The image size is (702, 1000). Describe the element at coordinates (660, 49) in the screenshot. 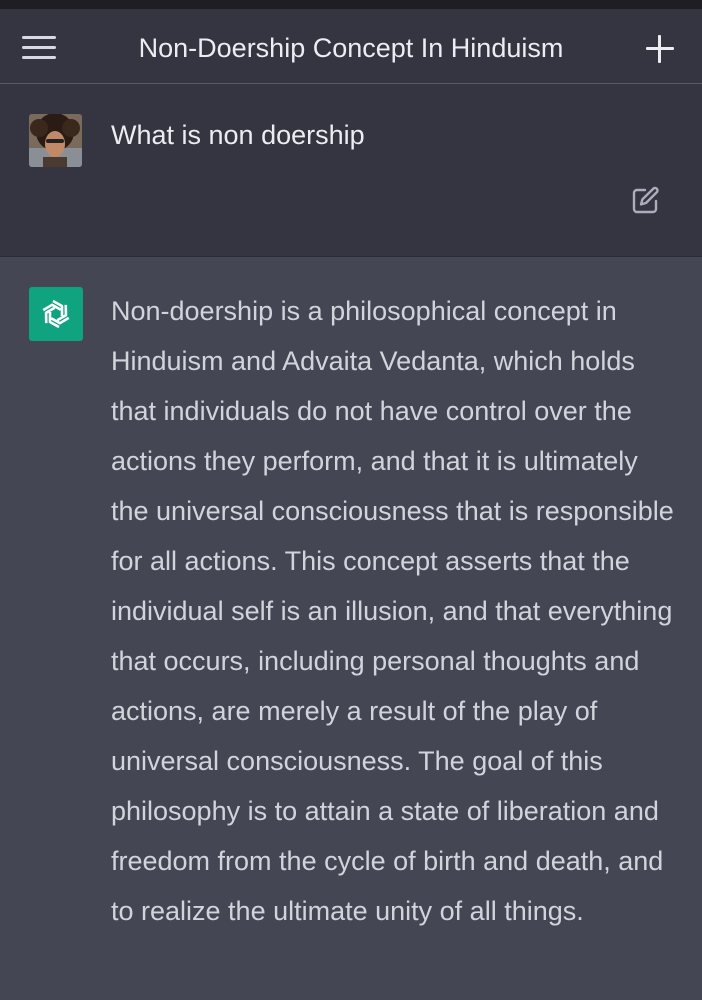

I see `new-chat-plus-icon` at that location.